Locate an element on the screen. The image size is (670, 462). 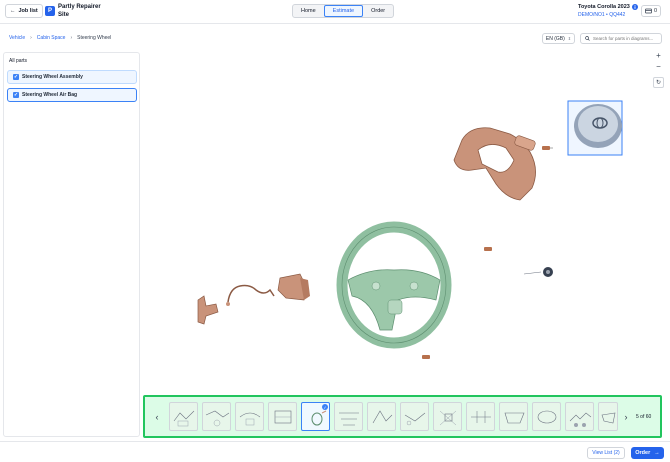
search-icon is located at coordinates (587, 38).